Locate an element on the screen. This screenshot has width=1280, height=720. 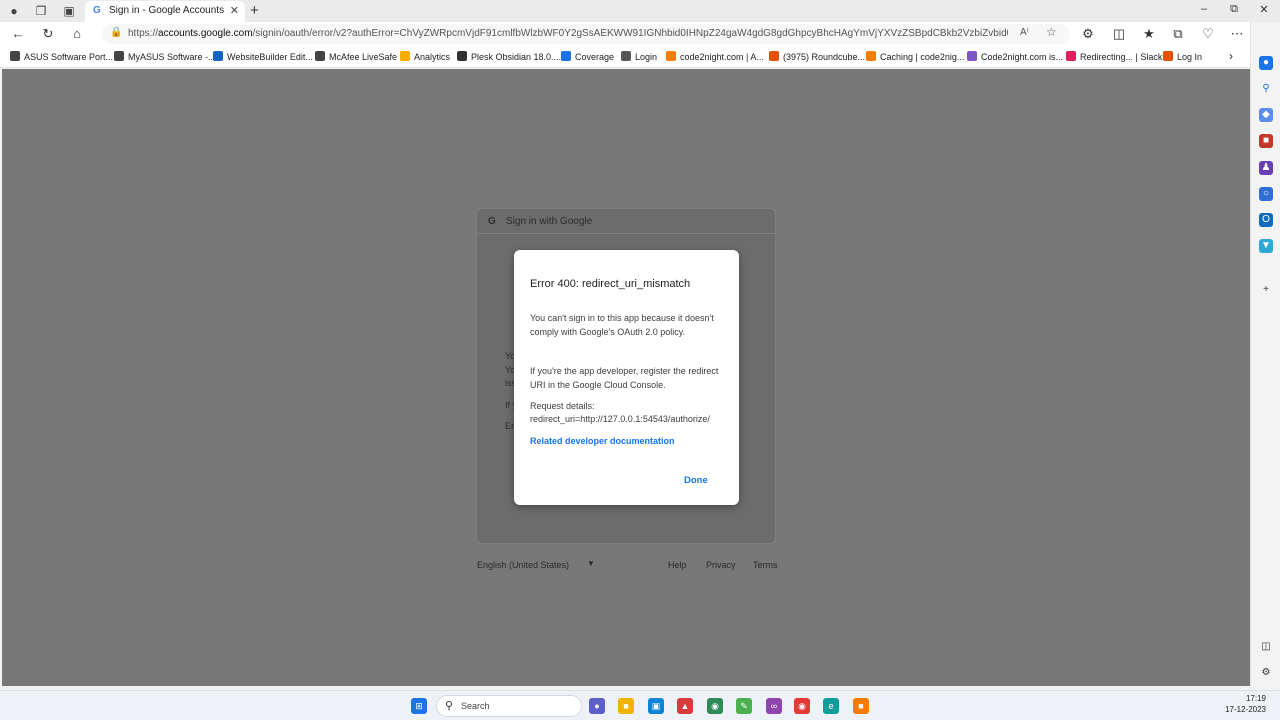
lock-icon: 🔒 is located at coordinates (116, 32).